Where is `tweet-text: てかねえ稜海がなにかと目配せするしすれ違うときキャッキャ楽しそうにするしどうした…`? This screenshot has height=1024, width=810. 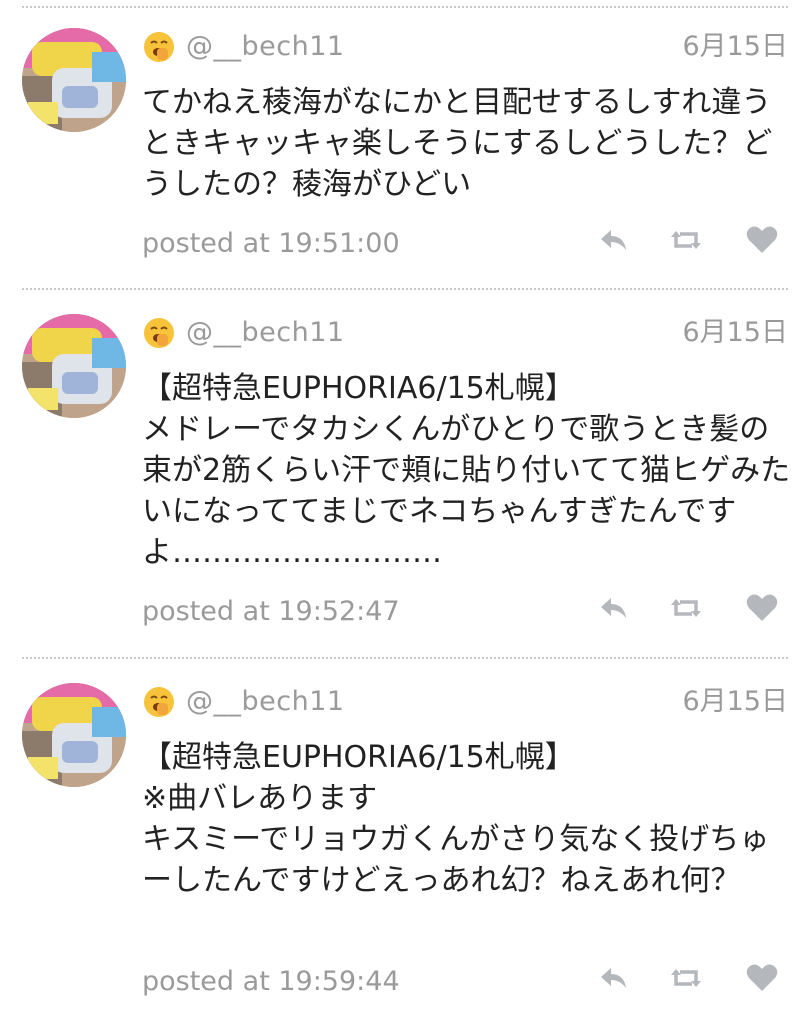 tweet-text: てかねえ稜海がなにかと目配せするしすれ違うときキャッキャ楽しそうにするしどうした… is located at coordinates (457, 143).